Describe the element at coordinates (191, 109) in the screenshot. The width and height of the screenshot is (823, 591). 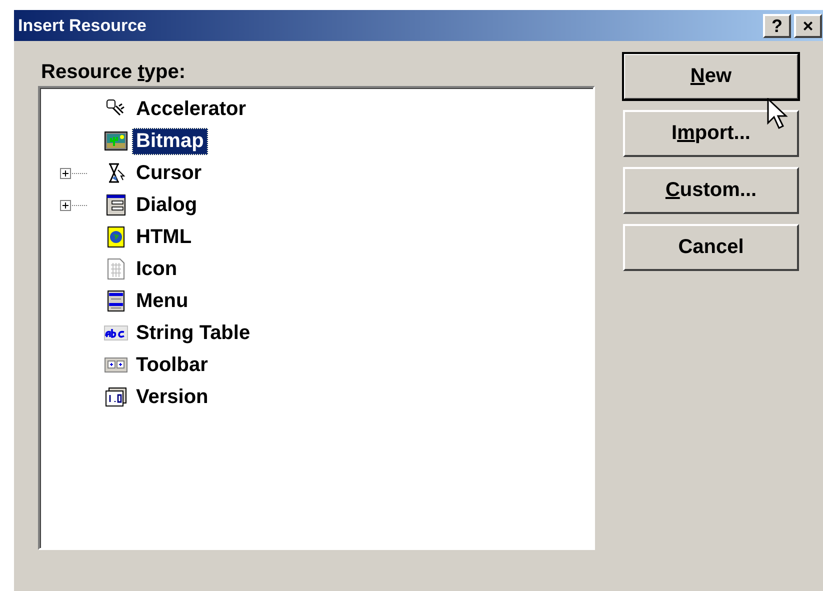
I see `tree-item: Accelerator` at that location.